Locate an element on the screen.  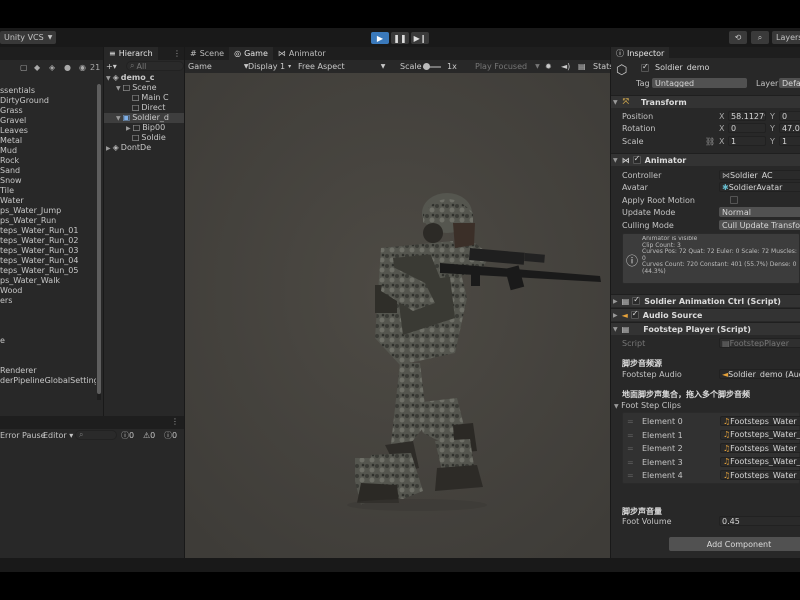
tab-game: ◎ Game is located at coordinates (251, 53).